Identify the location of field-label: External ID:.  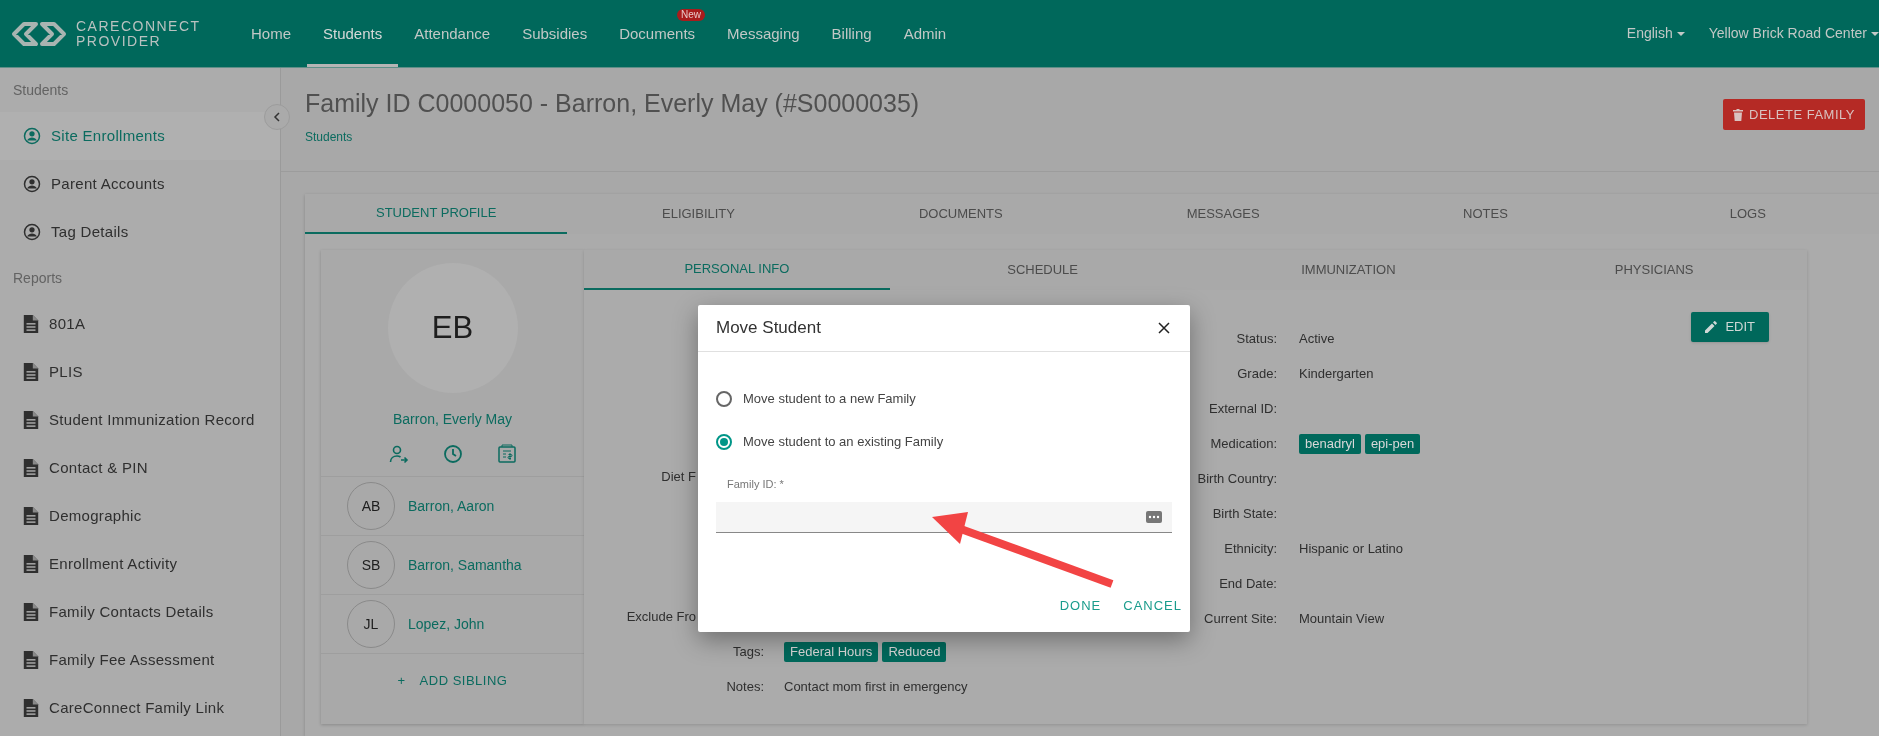
(1243, 408).